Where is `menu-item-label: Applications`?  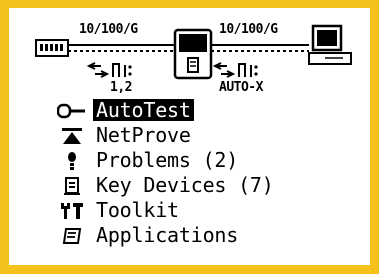 menu-item-label: Applications is located at coordinates (167, 235).